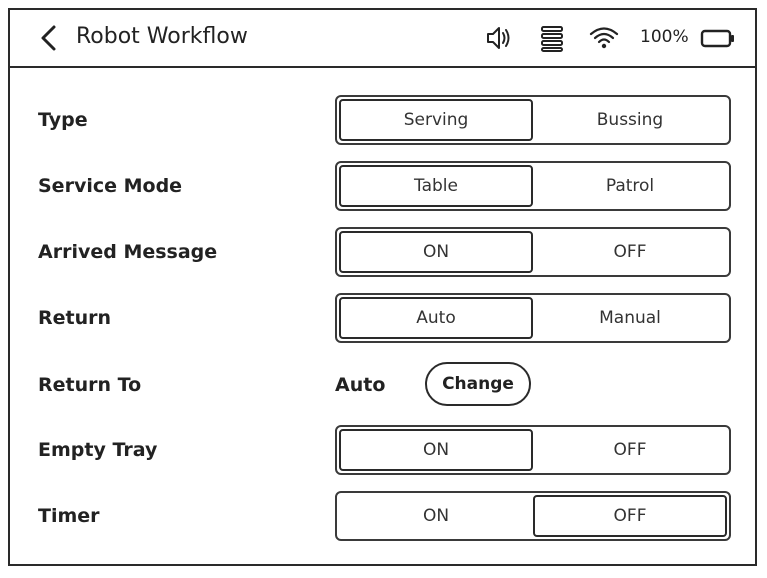 This screenshot has height=578, width=767. What do you see at coordinates (436, 450) in the screenshot?
I see `empty-tray-option-on: ON` at bounding box center [436, 450].